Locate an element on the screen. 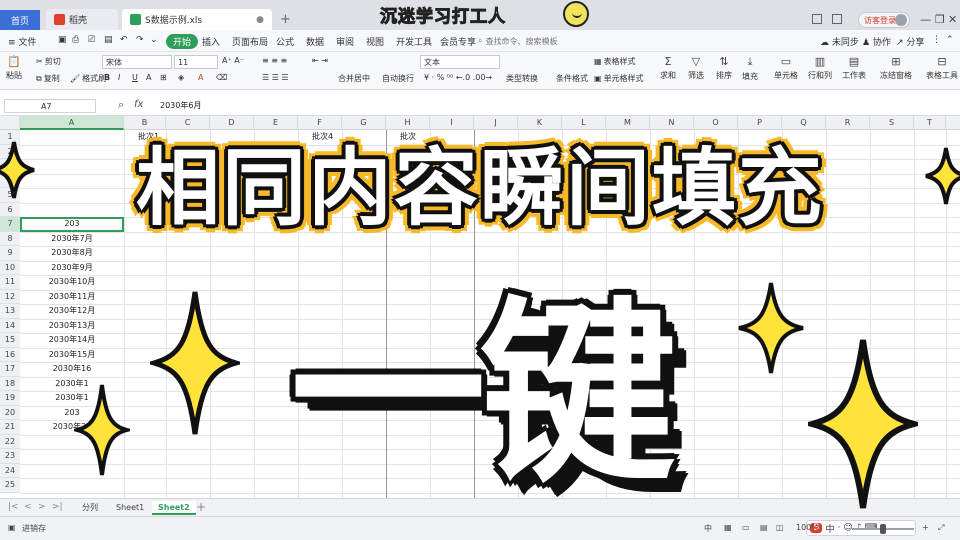 The width and height of the screenshot is (960, 540). cell-a16: 2030年15月 is located at coordinates (72, 355).